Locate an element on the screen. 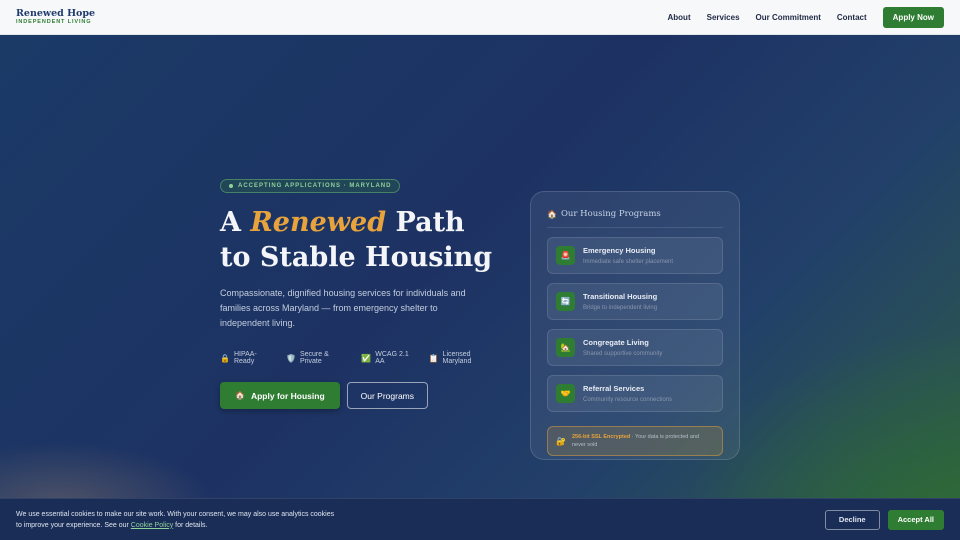  brand-tagline: INDEPENDENT LIVING is located at coordinates (54, 22).